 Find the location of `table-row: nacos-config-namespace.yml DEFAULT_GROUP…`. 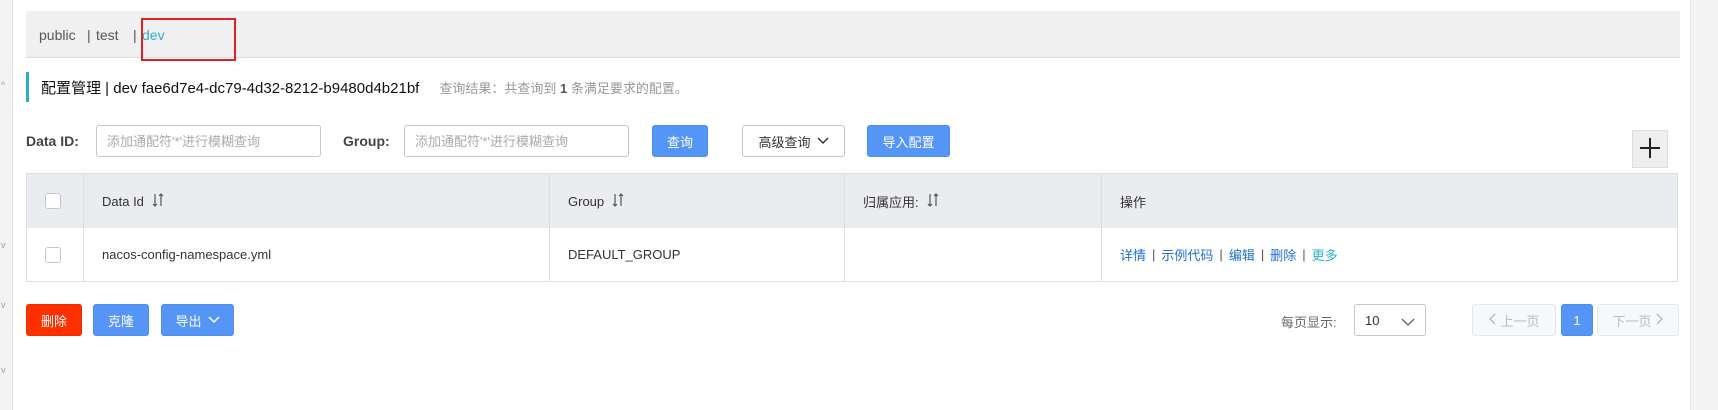

table-row: nacos-config-namespace.yml DEFAULT_GROUP… is located at coordinates (852, 254).